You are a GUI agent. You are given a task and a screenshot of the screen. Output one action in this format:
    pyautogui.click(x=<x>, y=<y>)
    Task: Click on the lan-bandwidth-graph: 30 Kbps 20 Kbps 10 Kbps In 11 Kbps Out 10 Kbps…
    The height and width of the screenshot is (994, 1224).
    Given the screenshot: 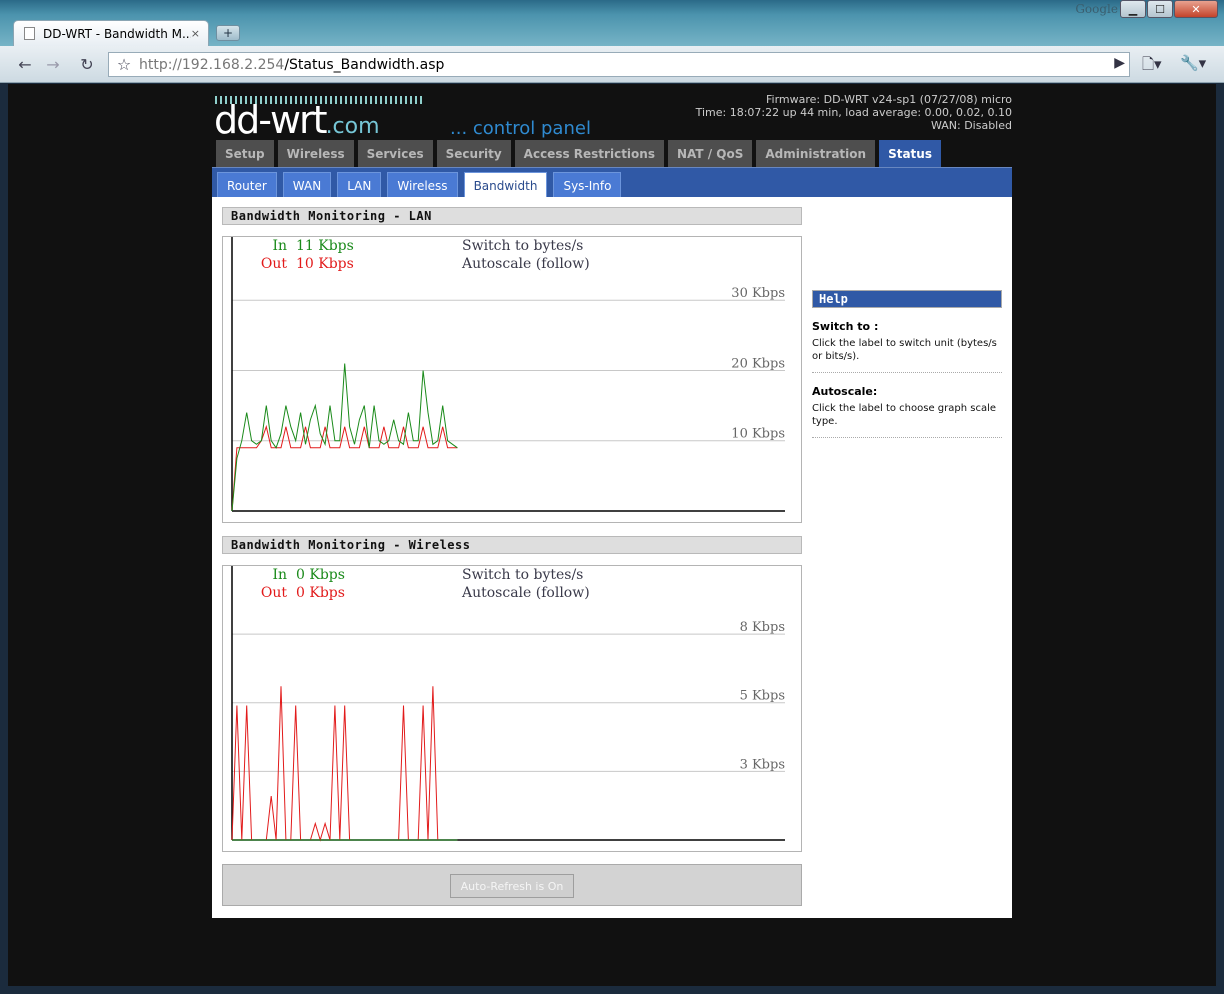 What is the action you would take?
    pyautogui.click(x=512, y=379)
    